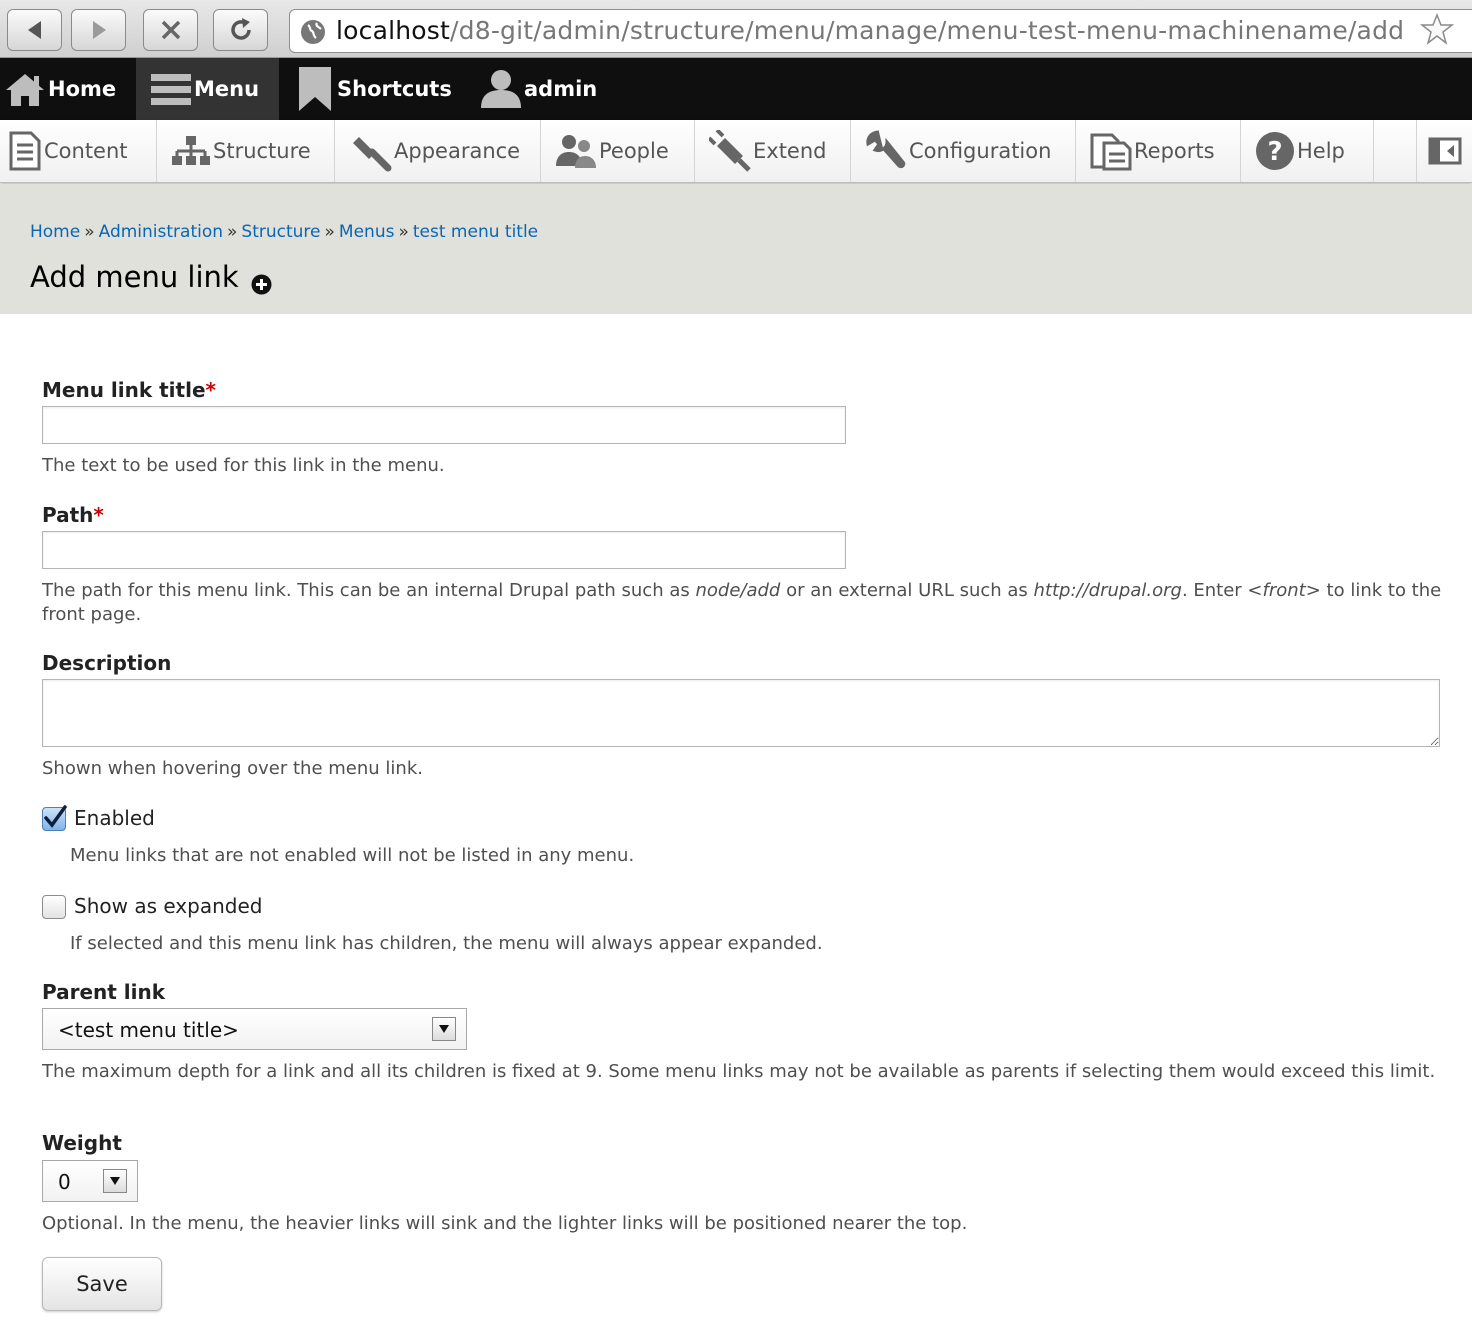 The image size is (1472, 1320). I want to click on tray-label: Reports, so click(1174, 151).